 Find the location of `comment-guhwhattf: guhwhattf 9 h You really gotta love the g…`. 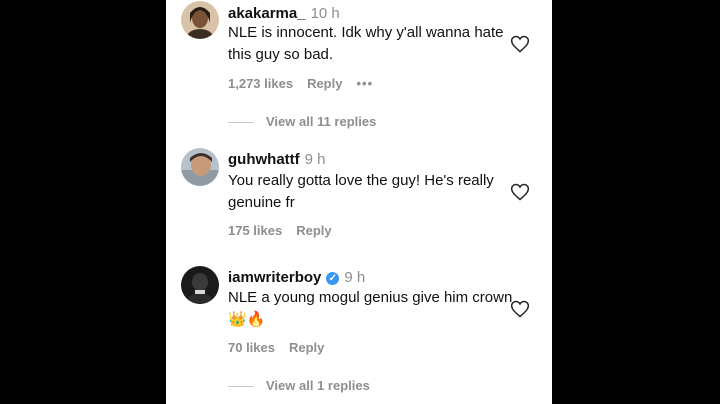

comment-guhwhattf: guhwhattf 9 h You really gotta love the g… is located at coordinates (359, 198).